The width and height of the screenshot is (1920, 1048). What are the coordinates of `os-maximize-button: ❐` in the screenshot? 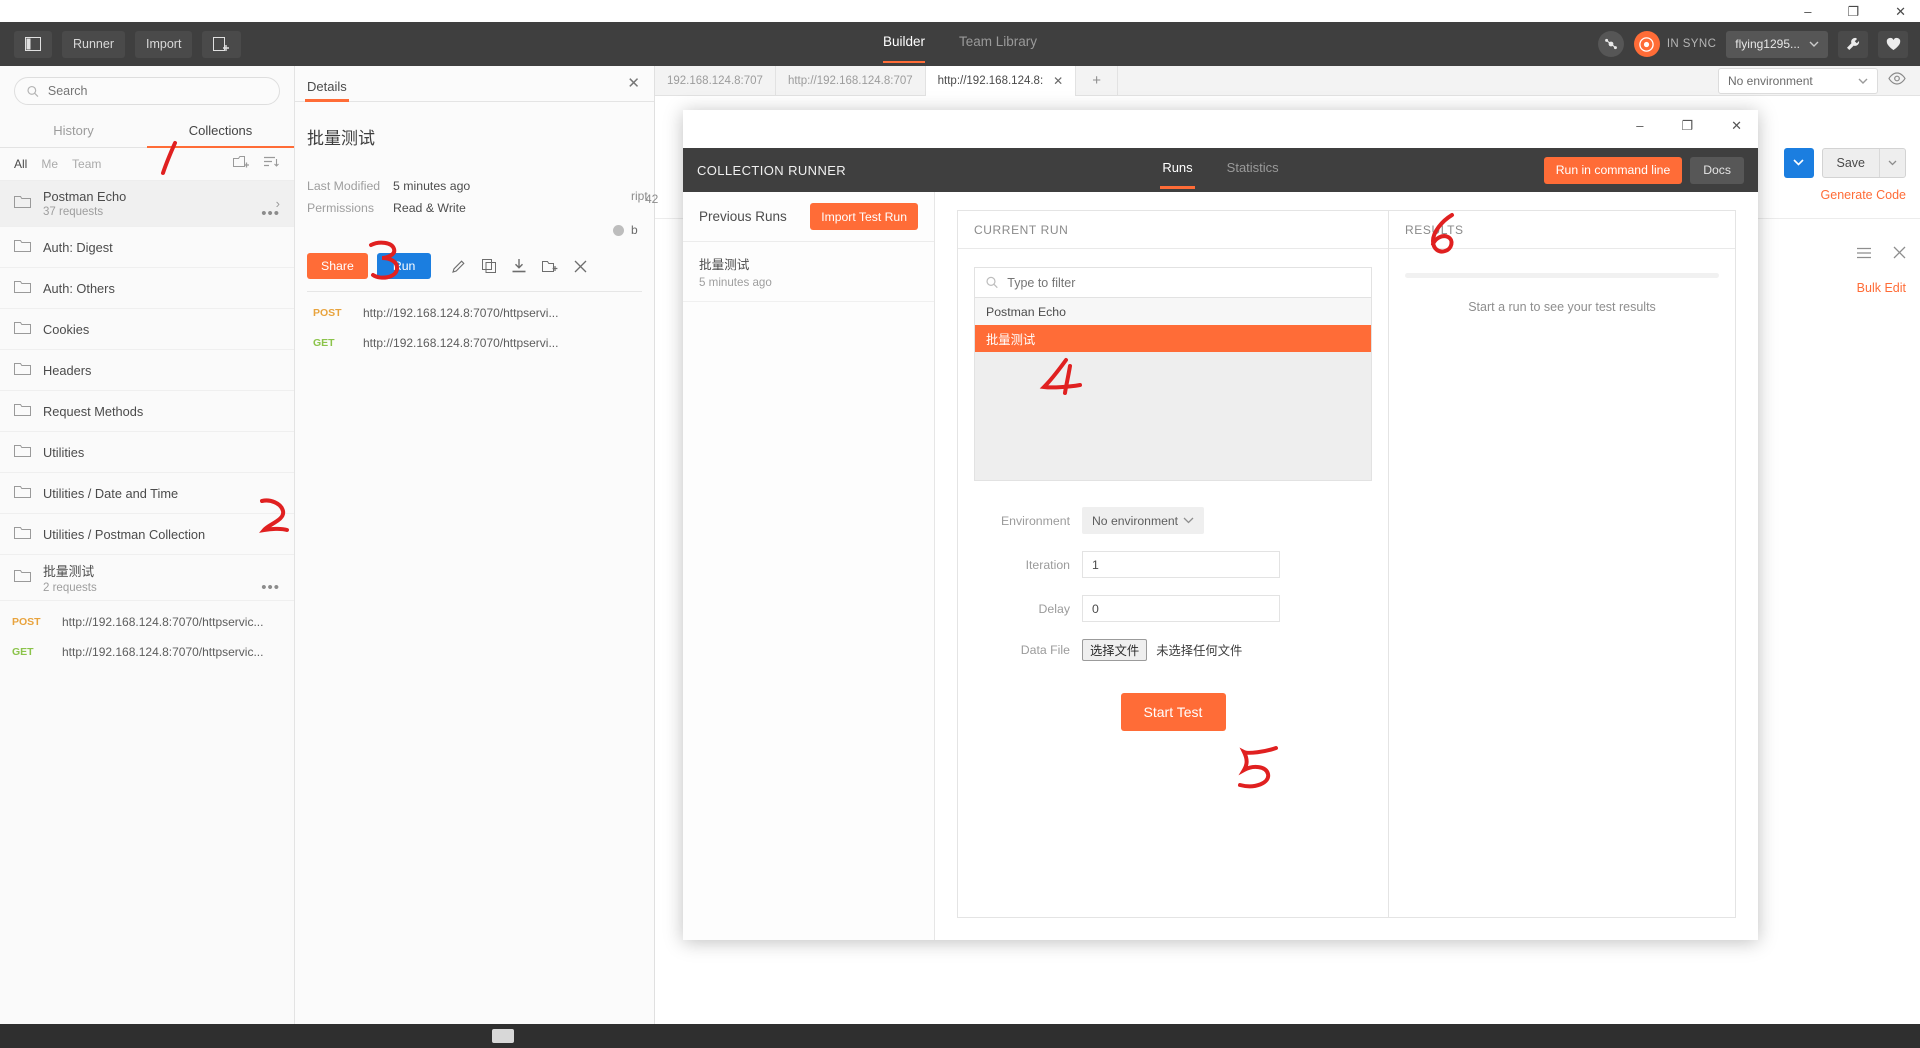 It's located at (1853, 11).